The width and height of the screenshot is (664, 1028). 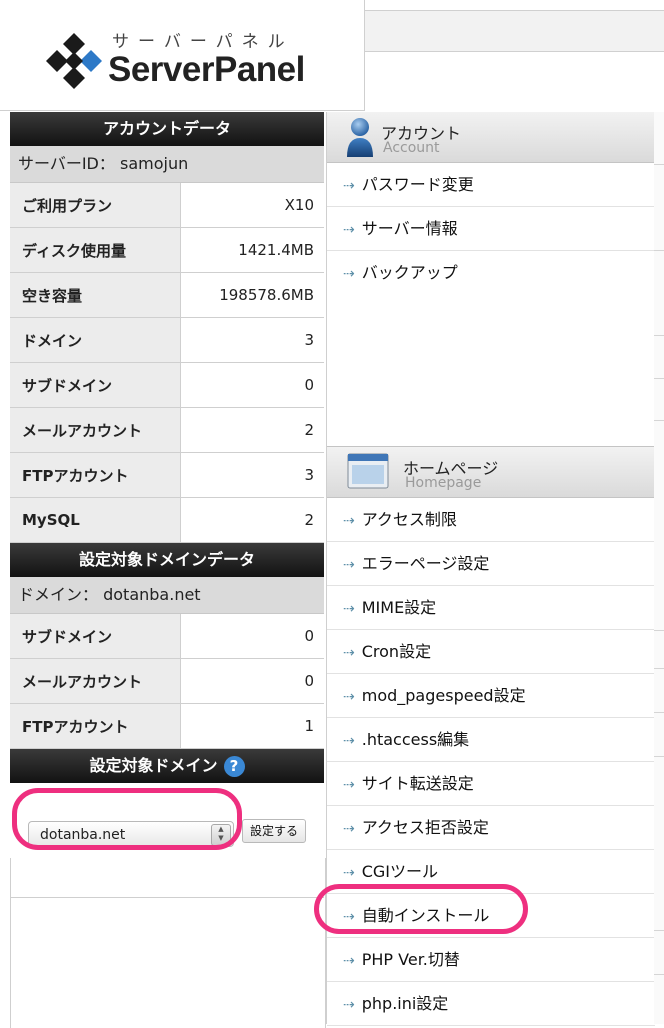 What do you see at coordinates (58, 594) in the screenshot?
I see `domain-label: ドメイン：` at bounding box center [58, 594].